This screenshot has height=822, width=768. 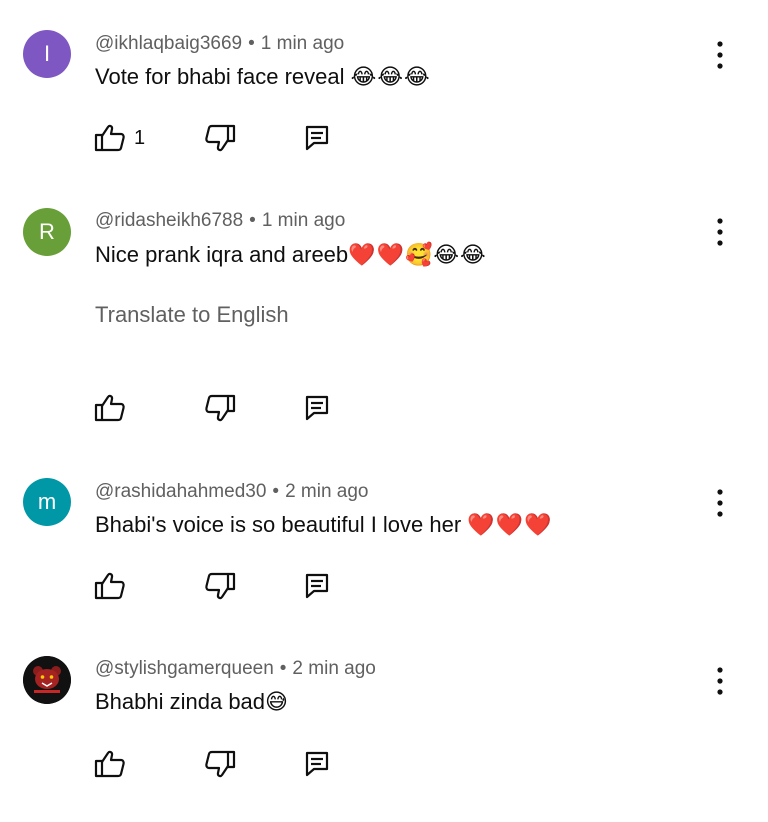 What do you see at coordinates (169, 220) in the screenshot?
I see `comment-author: @ridasheikh6788` at bounding box center [169, 220].